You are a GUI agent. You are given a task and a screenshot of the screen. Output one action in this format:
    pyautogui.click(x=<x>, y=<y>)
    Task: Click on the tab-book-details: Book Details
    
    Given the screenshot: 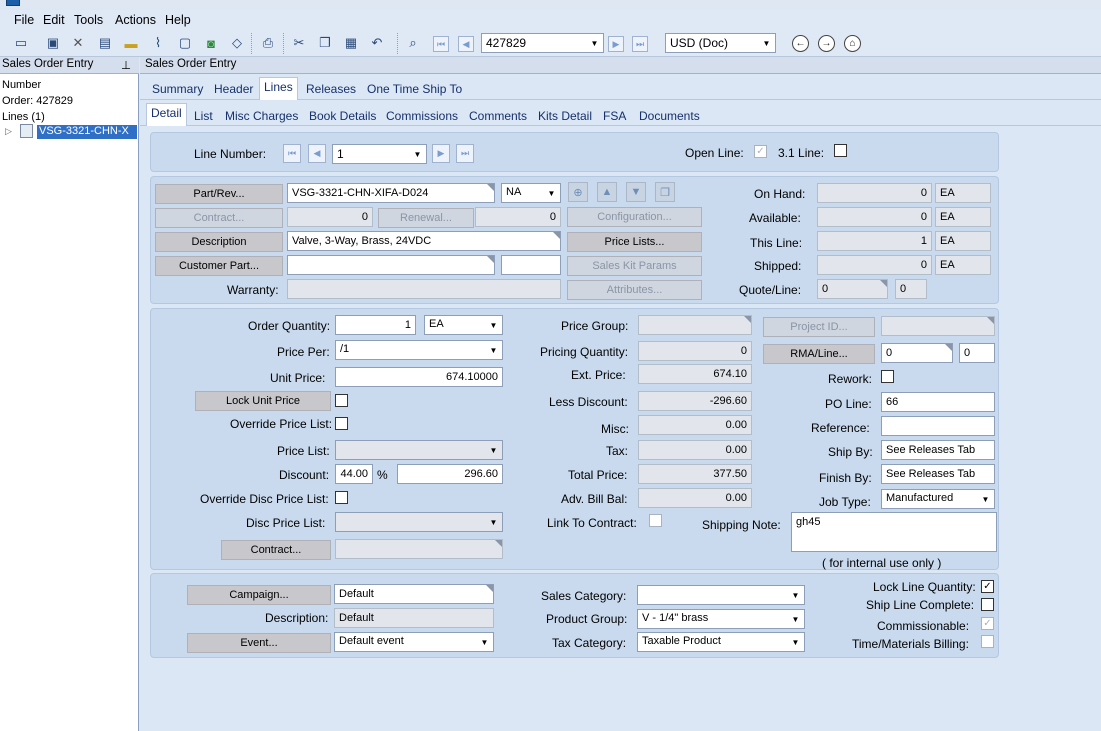 What is the action you would take?
    pyautogui.click(x=342, y=116)
    